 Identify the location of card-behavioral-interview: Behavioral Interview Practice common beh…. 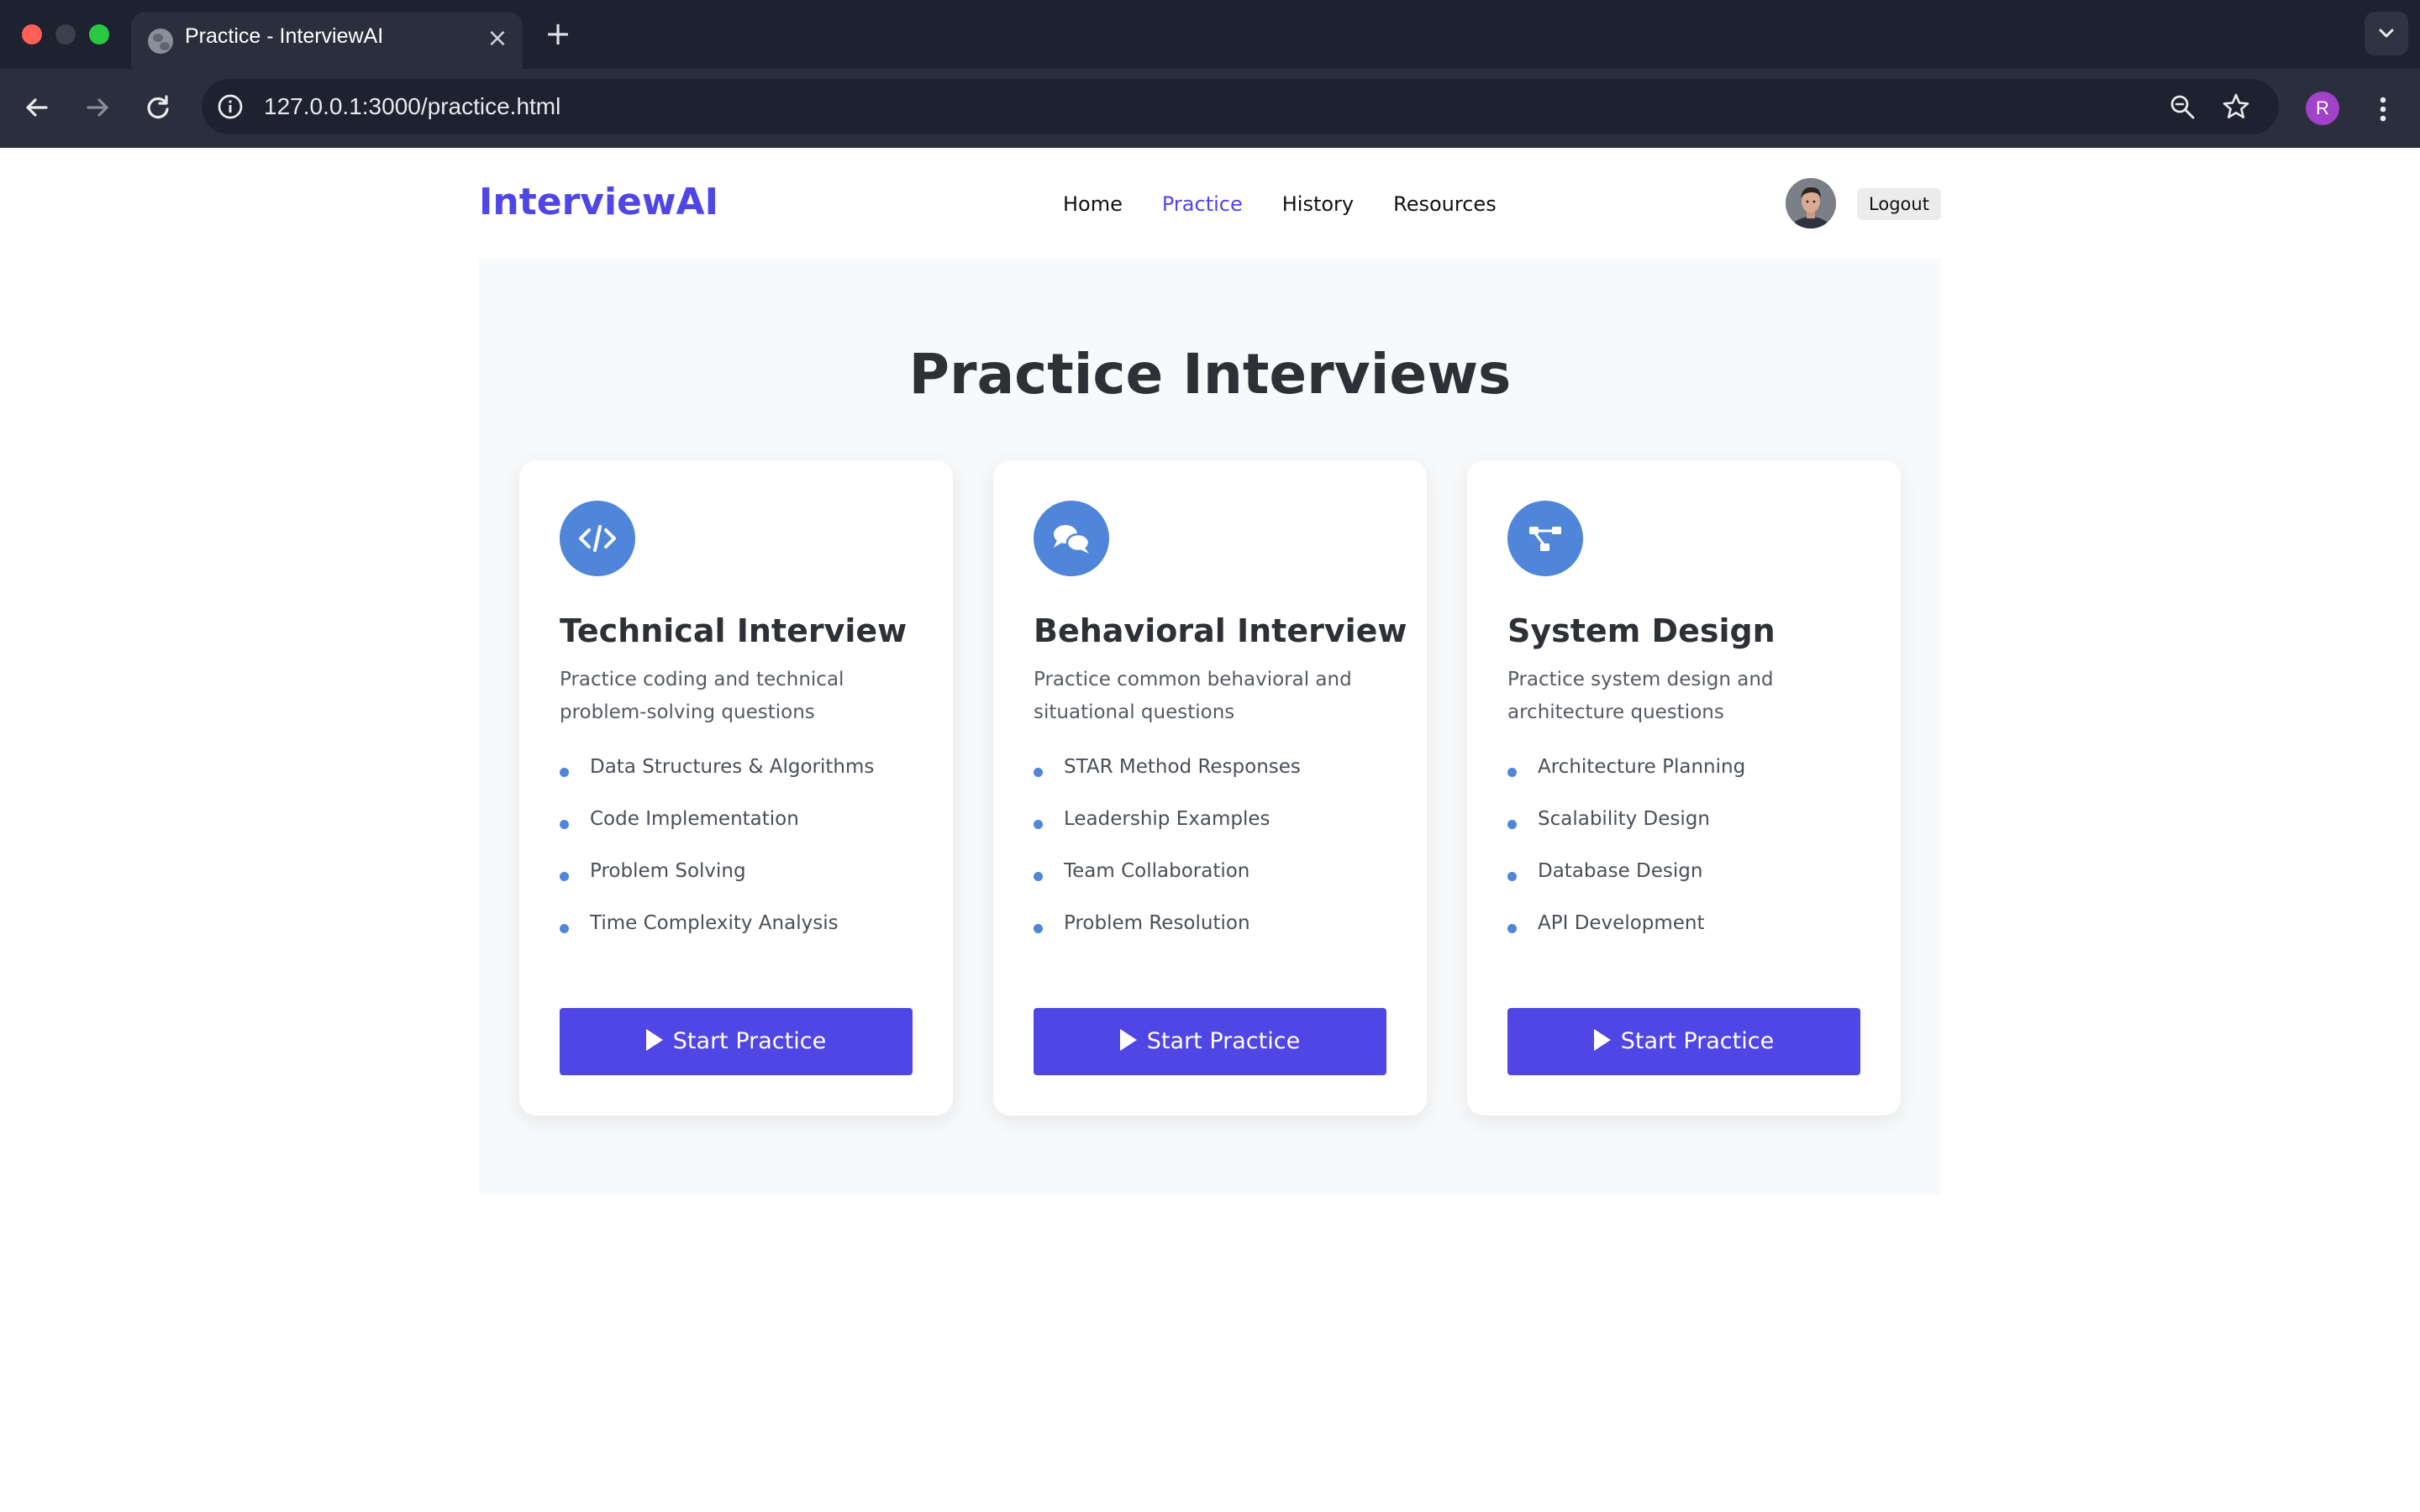
(1210, 788).